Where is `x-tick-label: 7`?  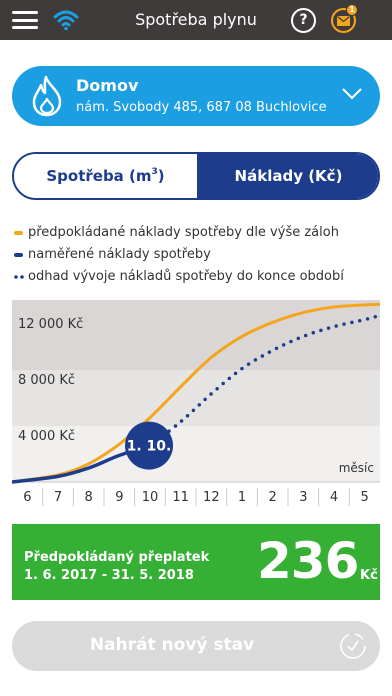
x-tick-label: 7 is located at coordinates (58, 497).